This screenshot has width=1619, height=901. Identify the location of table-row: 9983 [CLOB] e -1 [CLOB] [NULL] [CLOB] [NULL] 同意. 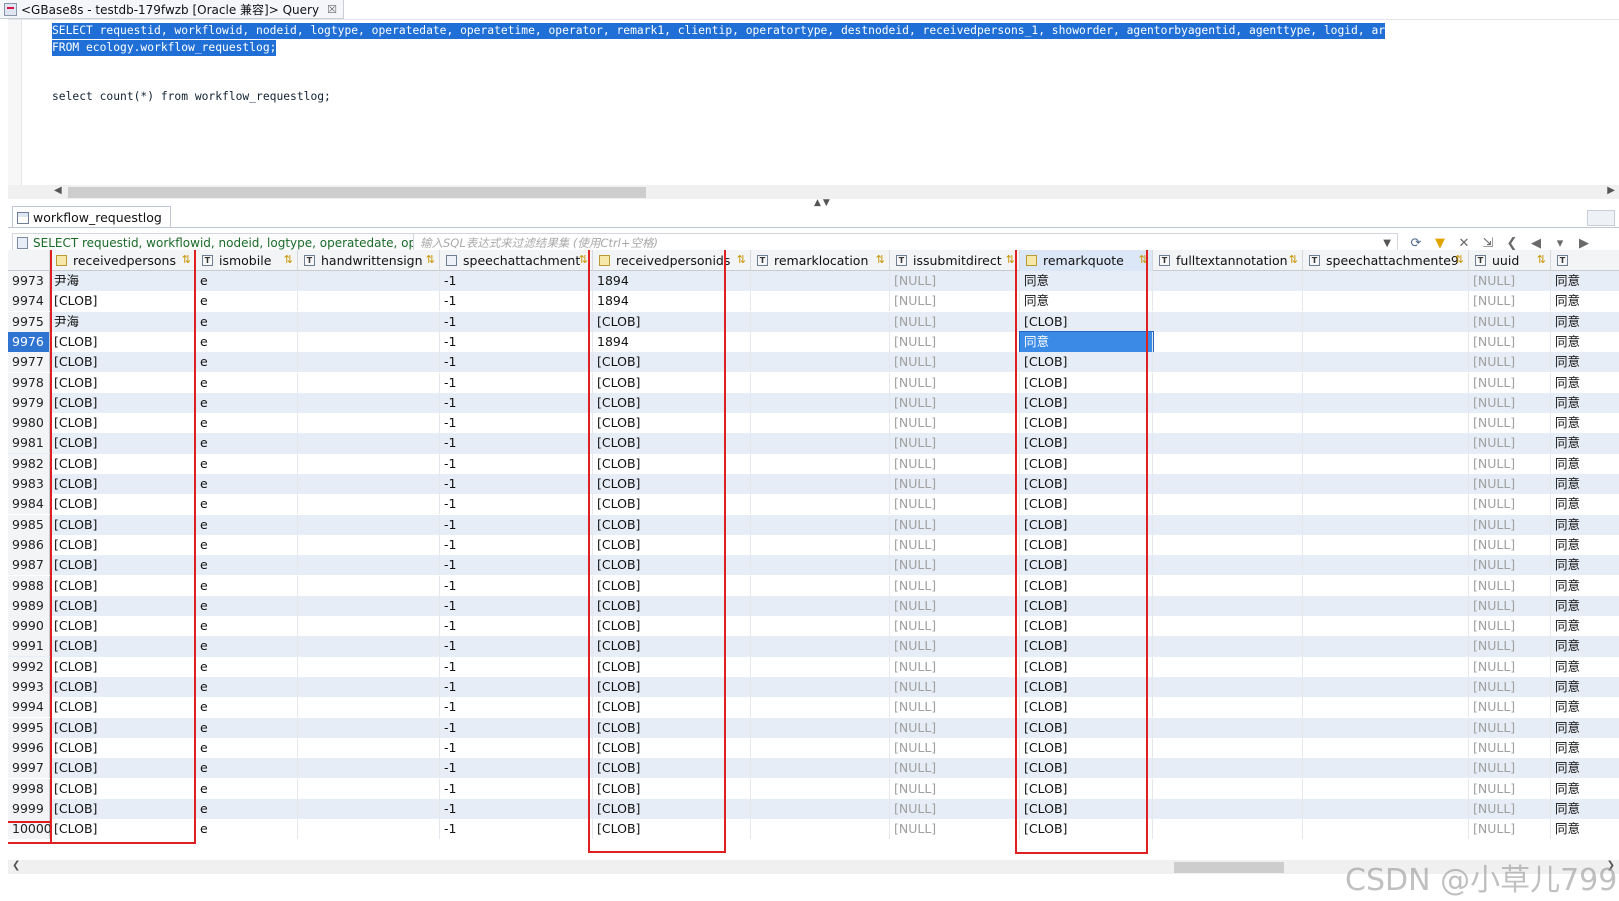
(813, 484).